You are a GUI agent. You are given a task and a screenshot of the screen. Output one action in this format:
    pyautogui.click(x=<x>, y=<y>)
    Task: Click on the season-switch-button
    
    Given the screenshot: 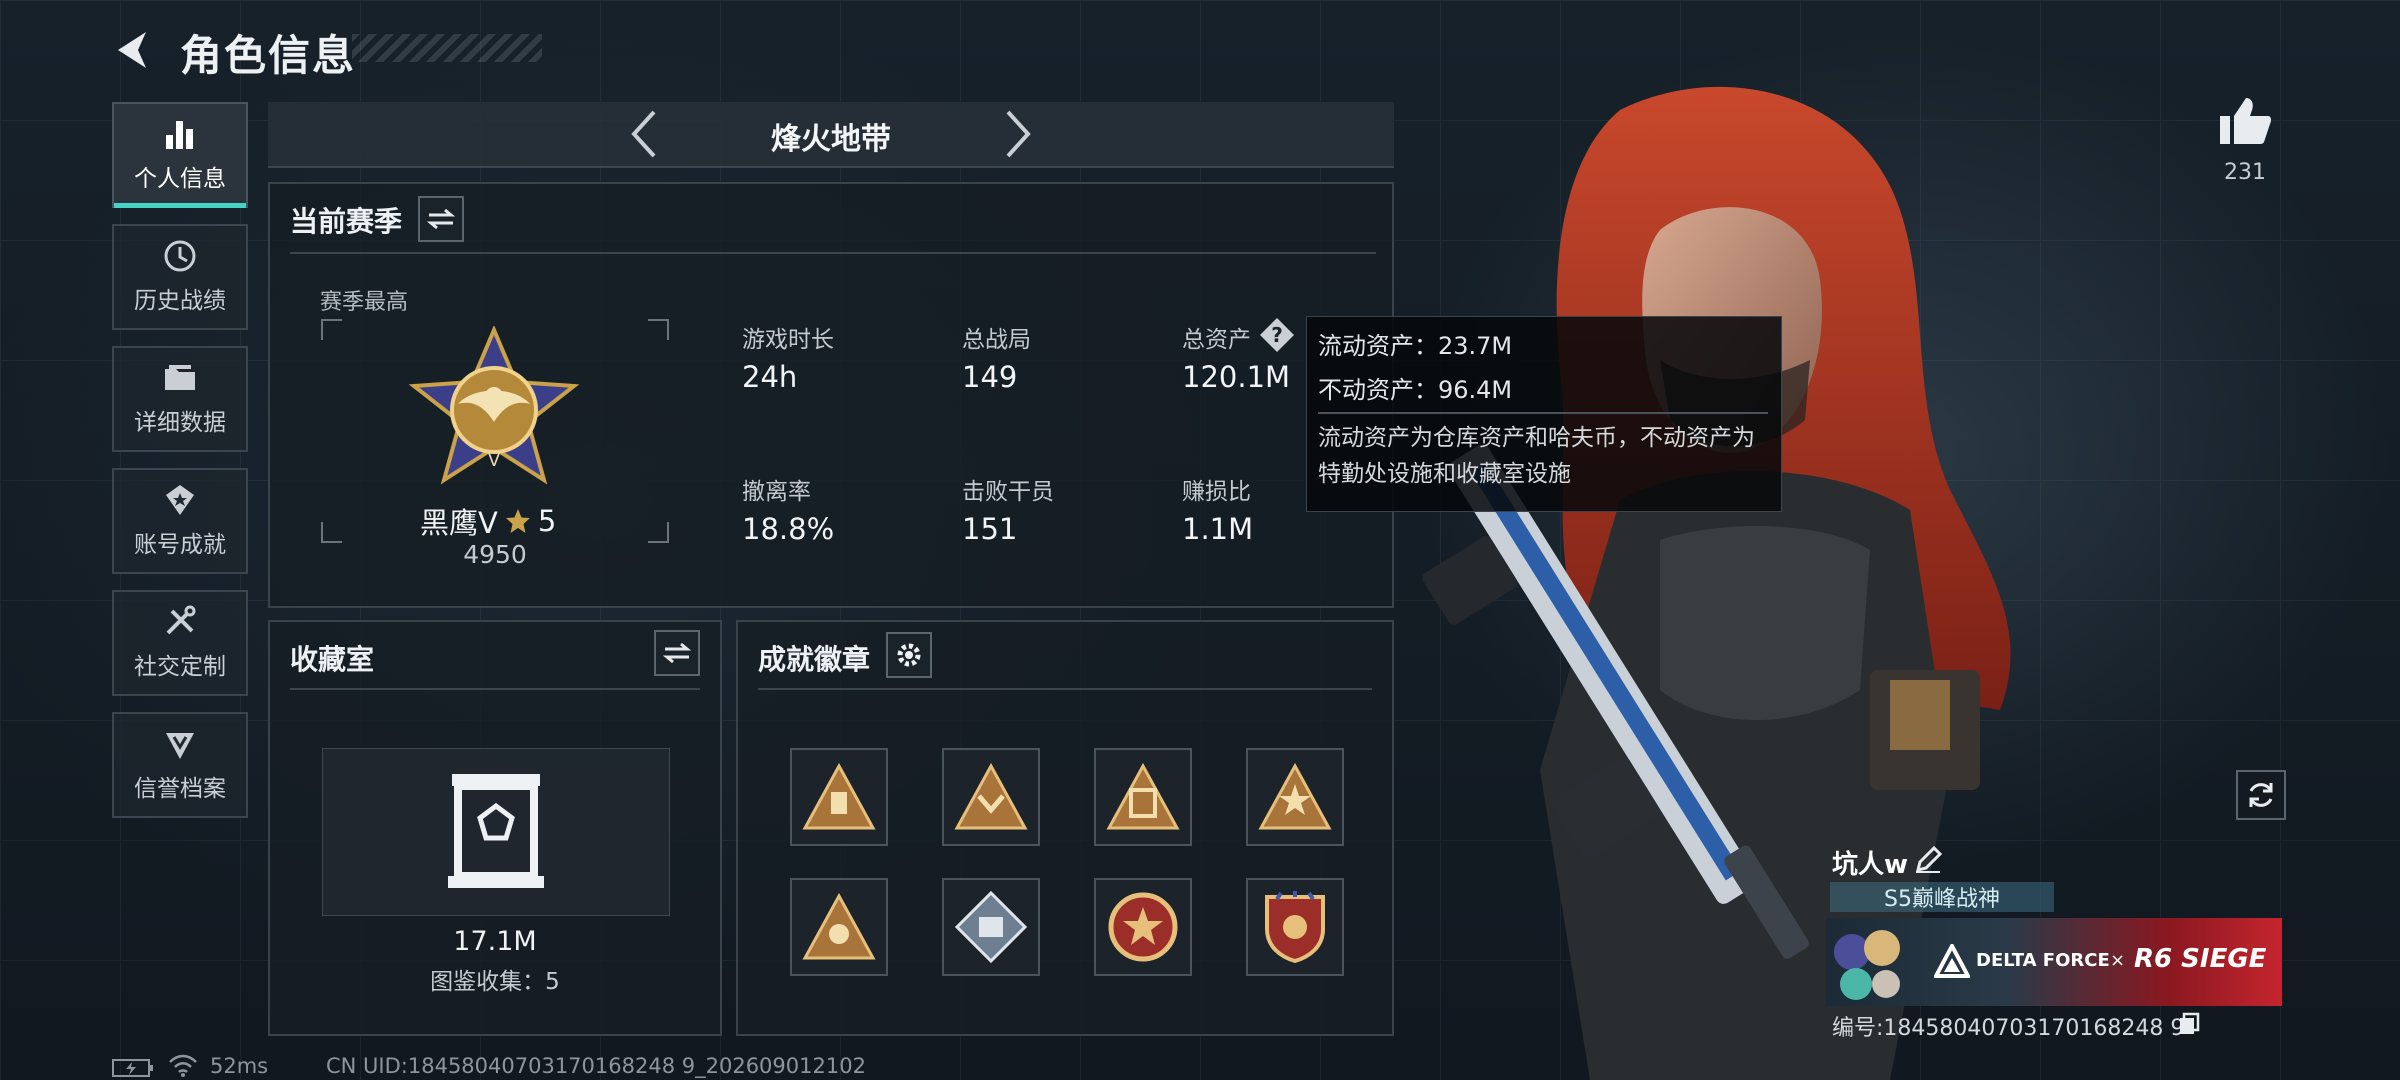 What is the action you would take?
    pyautogui.click(x=441, y=219)
    